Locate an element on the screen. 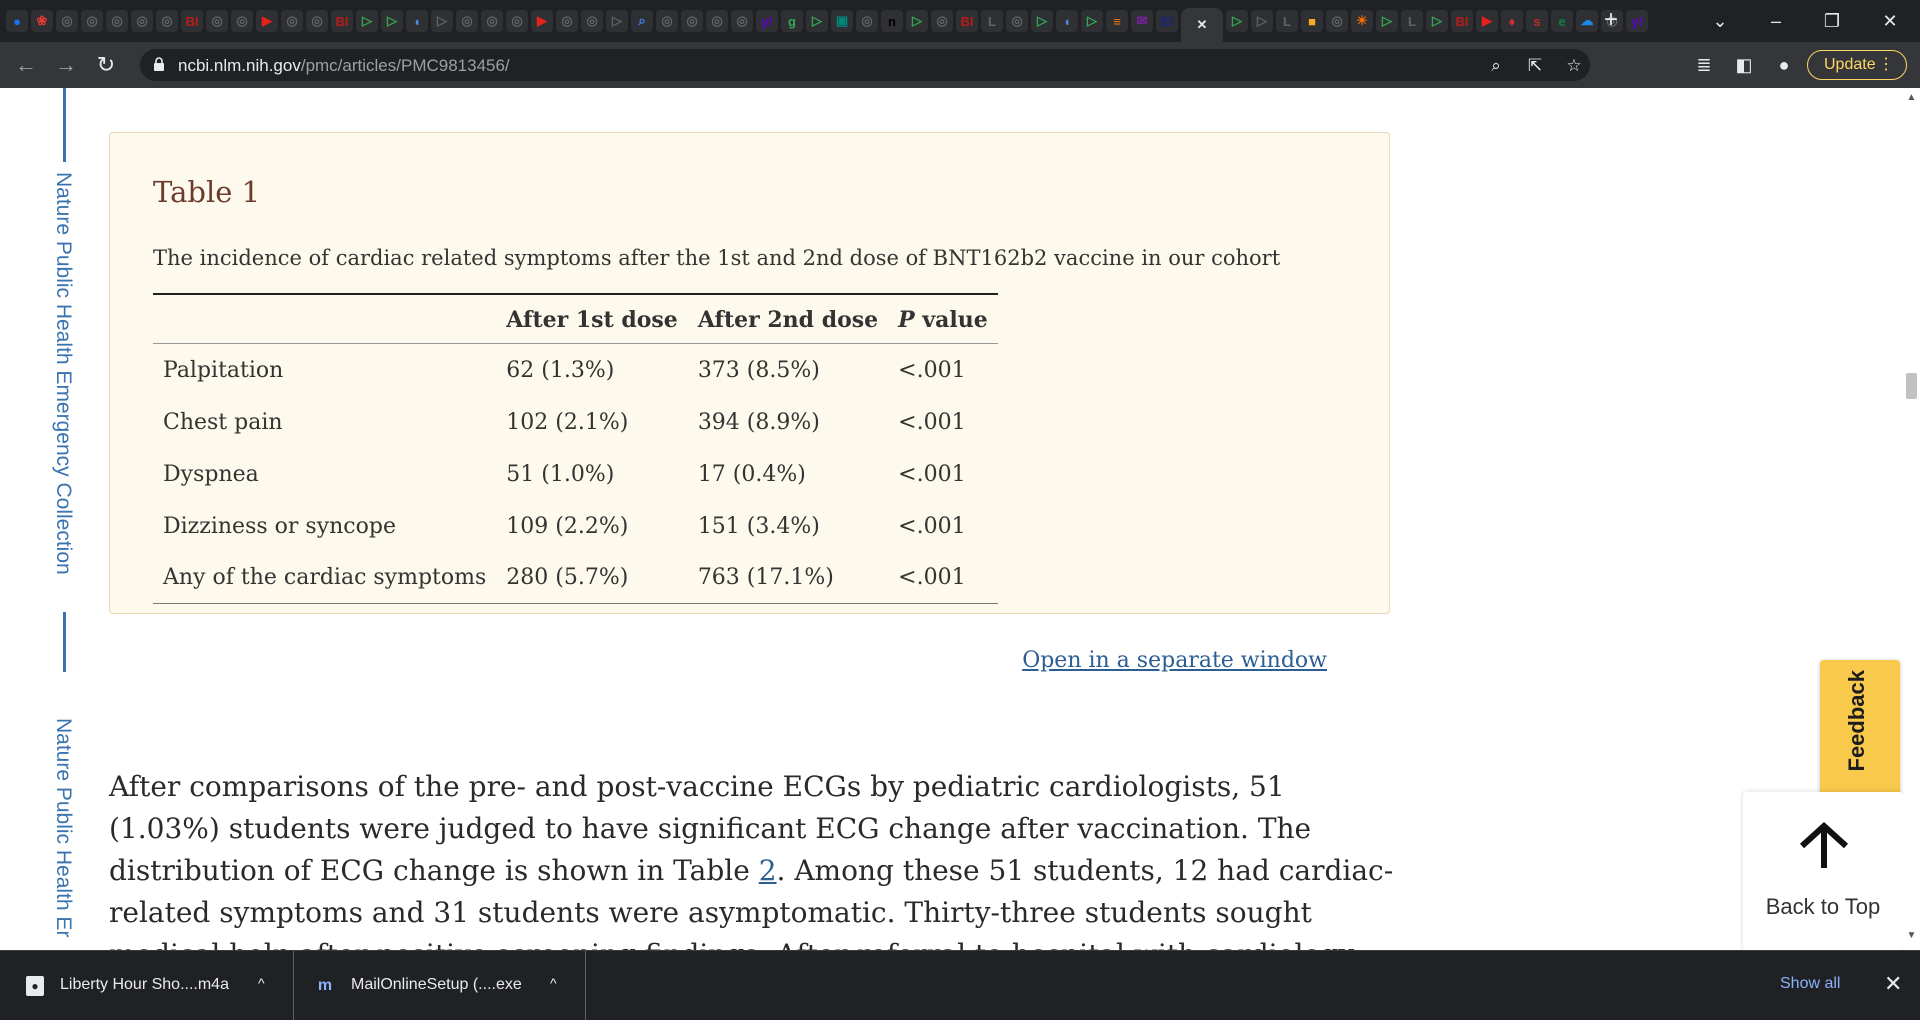  teal-favicon: ▣ is located at coordinates (842, 21).